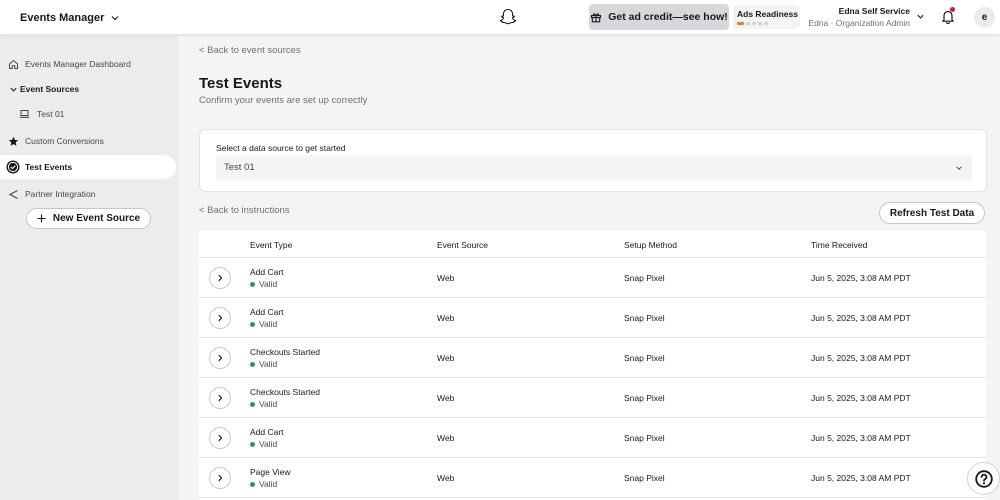  I want to click on laptop-icon, so click(24, 114).